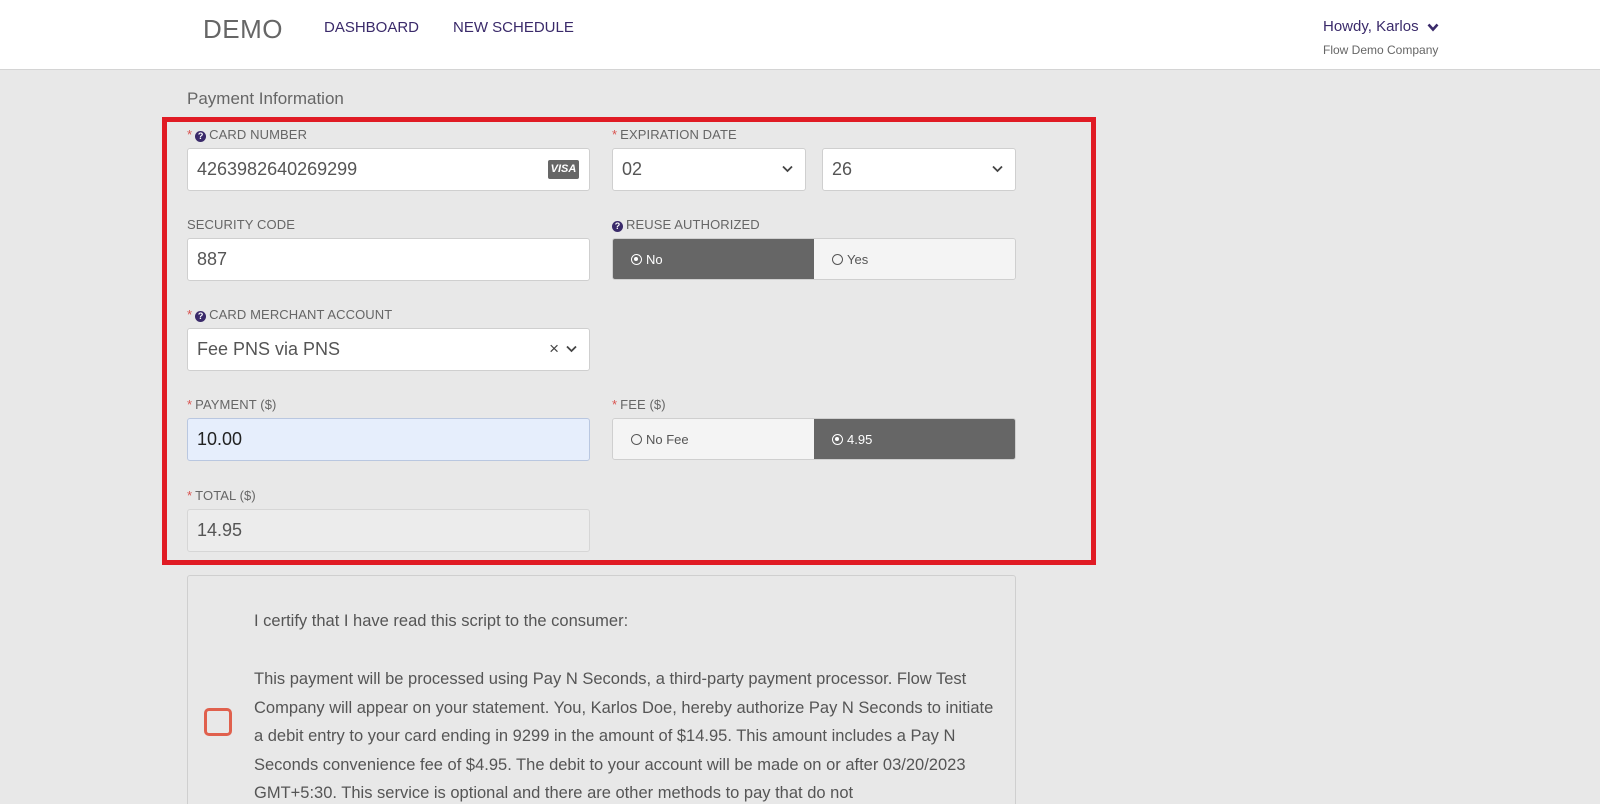 This screenshot has width=1600, height=804. What do you see at coordinates (914, 439) in the screenshot?
I see `fee-option-4-95: 4.95` at bounding box center [914, 439].